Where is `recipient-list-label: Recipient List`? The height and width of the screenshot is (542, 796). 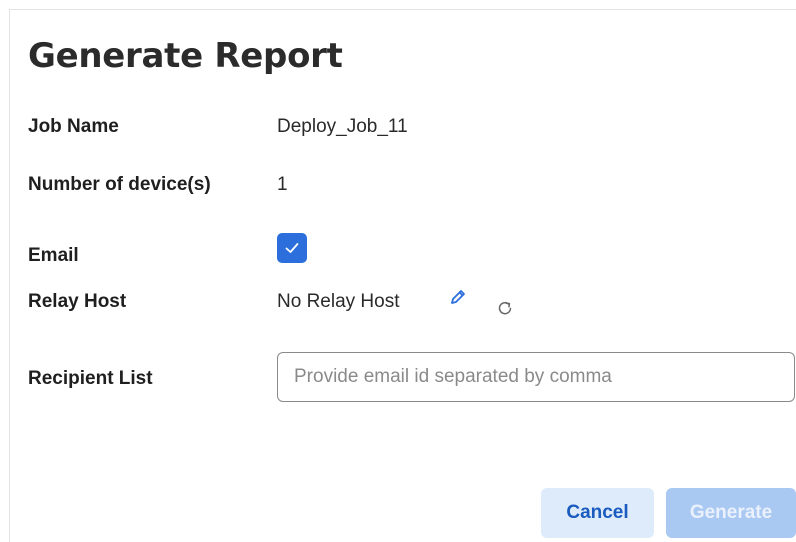
recipient-list-label: Recipient List is located at coordinates (90, 378).